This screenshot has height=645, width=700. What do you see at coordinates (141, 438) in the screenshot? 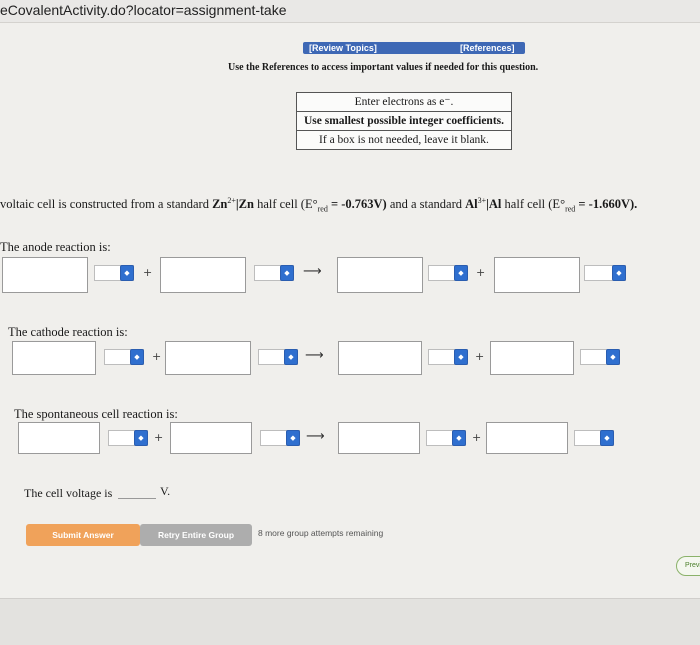
I see `spontaneous-state-1-icon: ◆` at bounding box center [141, 438].